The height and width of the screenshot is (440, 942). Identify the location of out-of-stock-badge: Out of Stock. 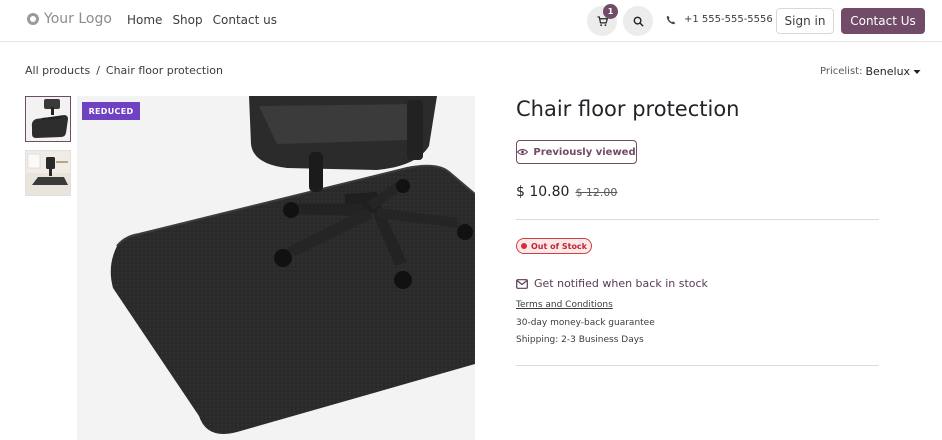
(554, 246).